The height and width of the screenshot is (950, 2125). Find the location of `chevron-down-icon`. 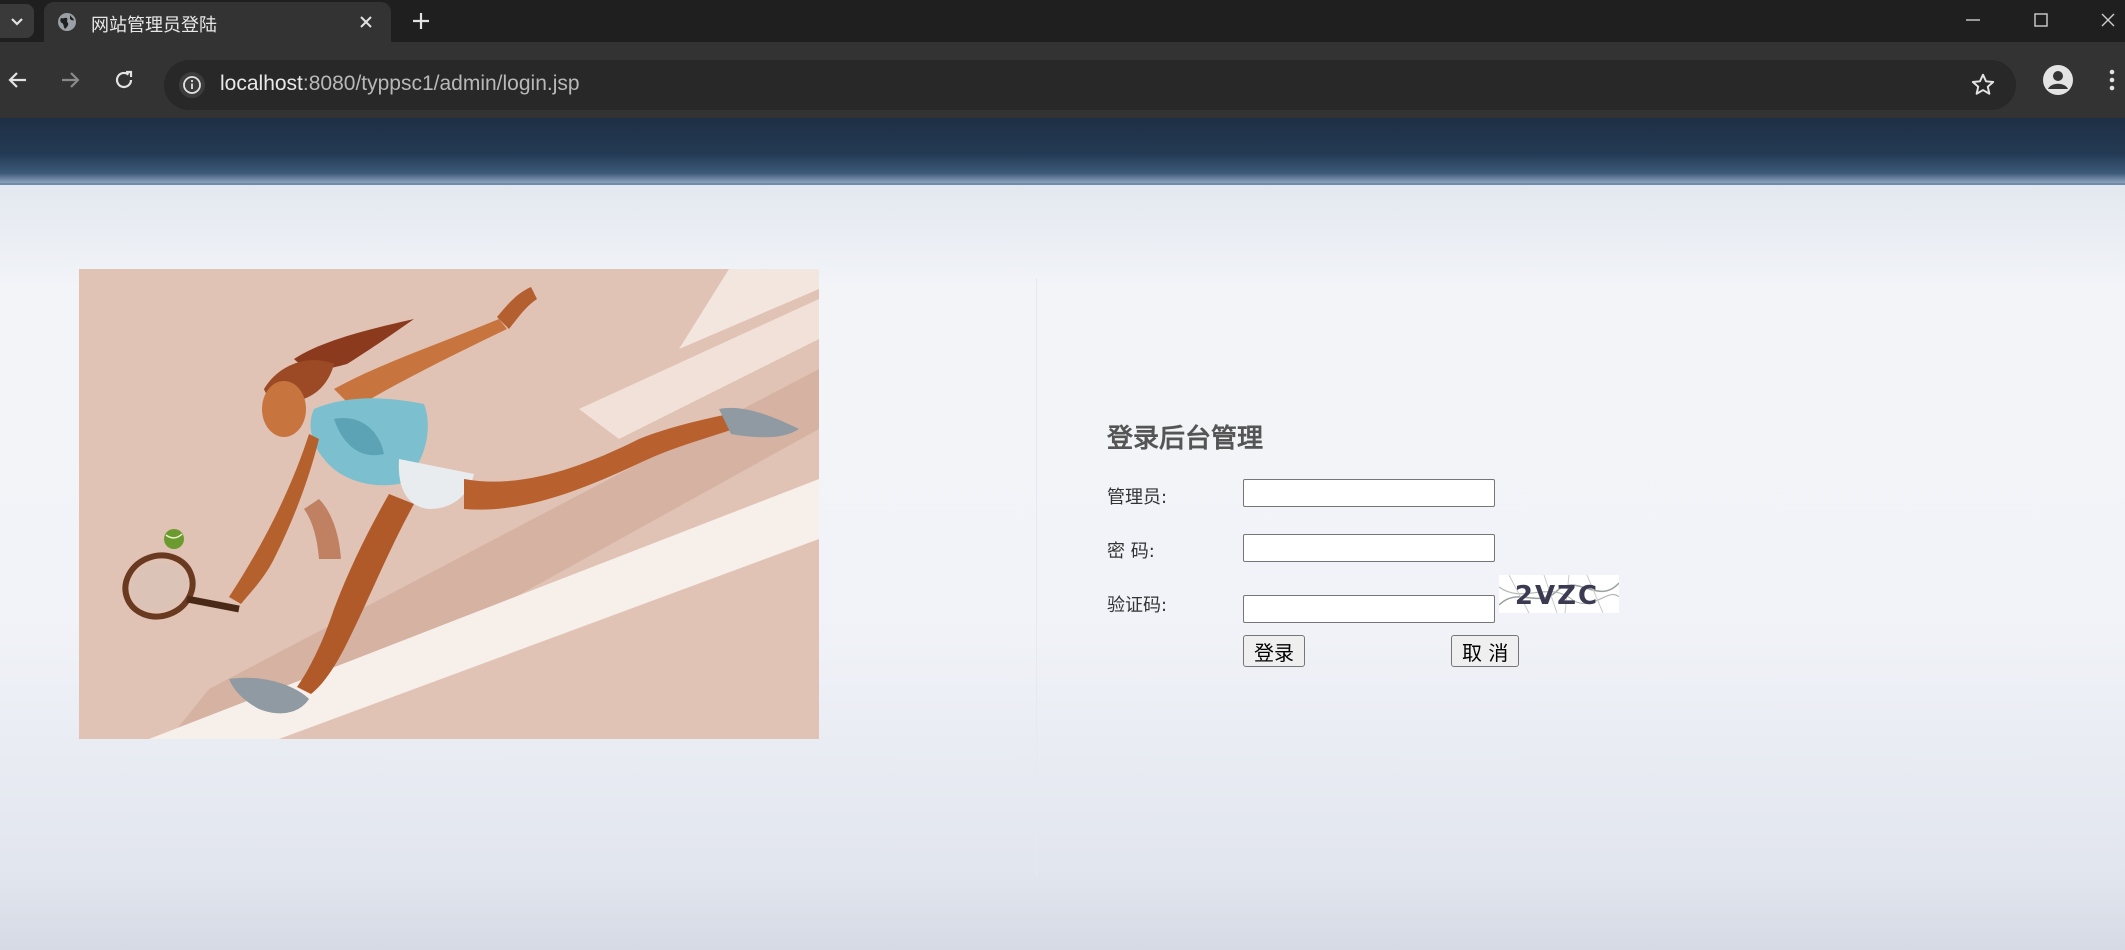

chevron-down-icon is located at coordinates (17, 22).